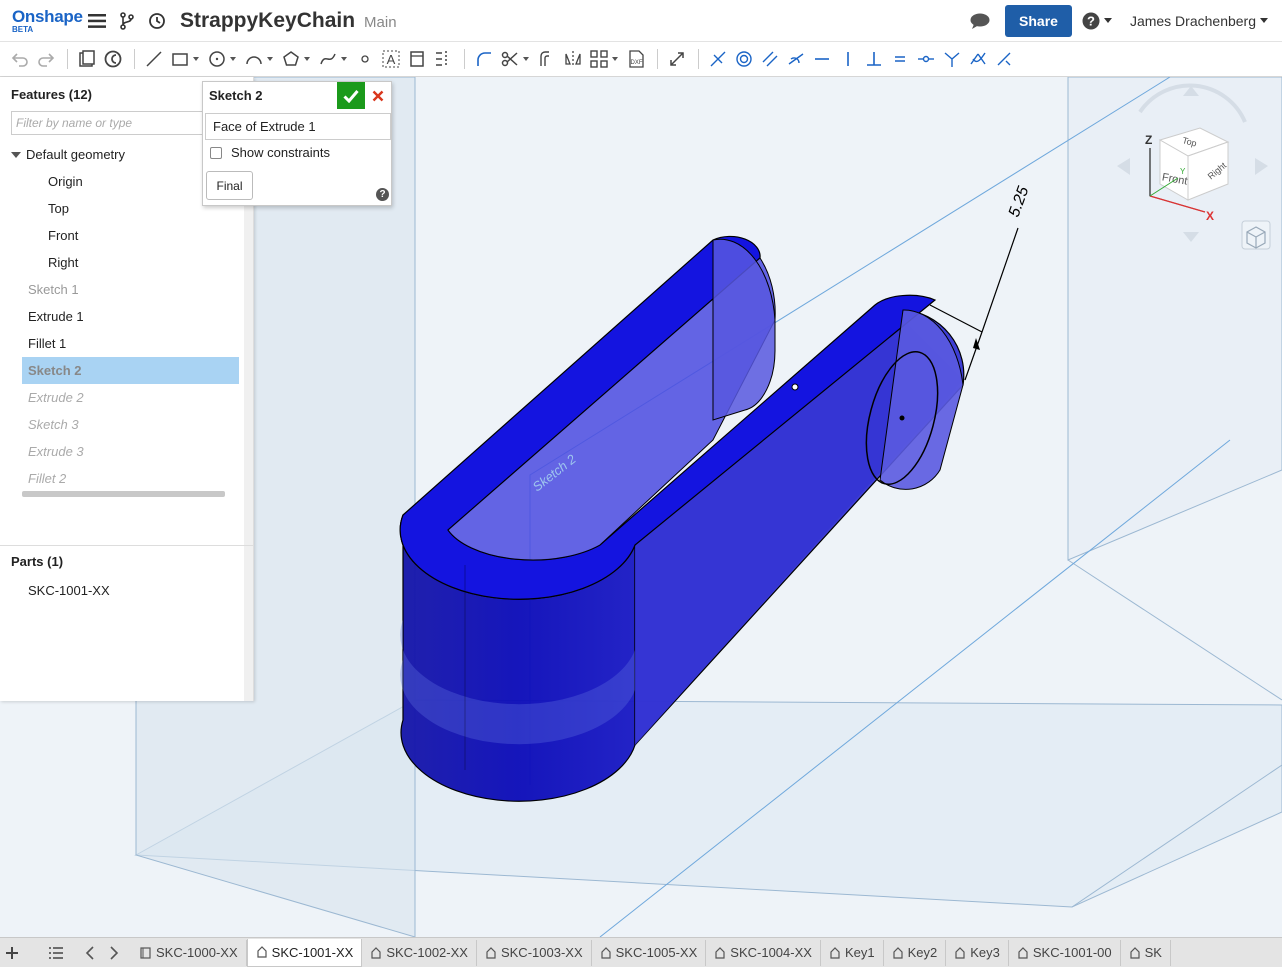 This screenshot has width=1282, height=967. What do you see at coordinates (69, 590) in the screenshot?
I see `part-item: SKC-1001-XX` at bounding box center [69, 590].